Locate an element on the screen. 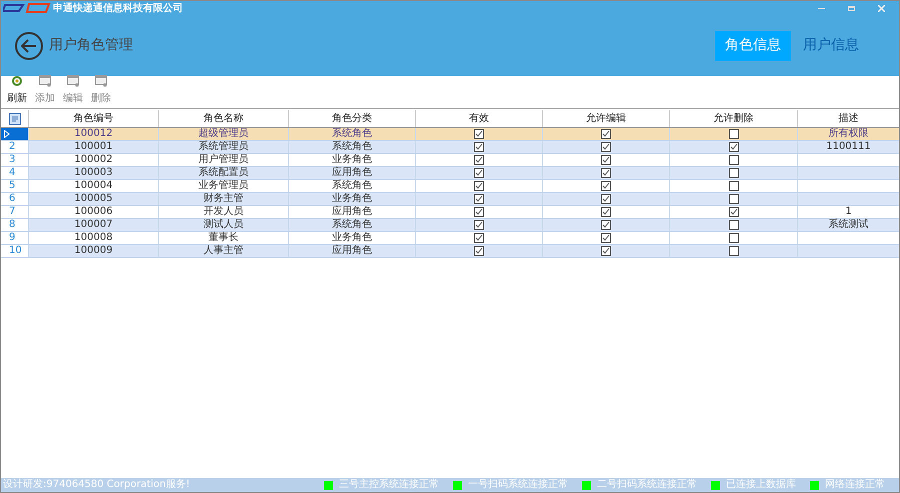 The height and width of the screenshot is (493, 900). column-header: 允许删除 is located at coordinates (733, 118).